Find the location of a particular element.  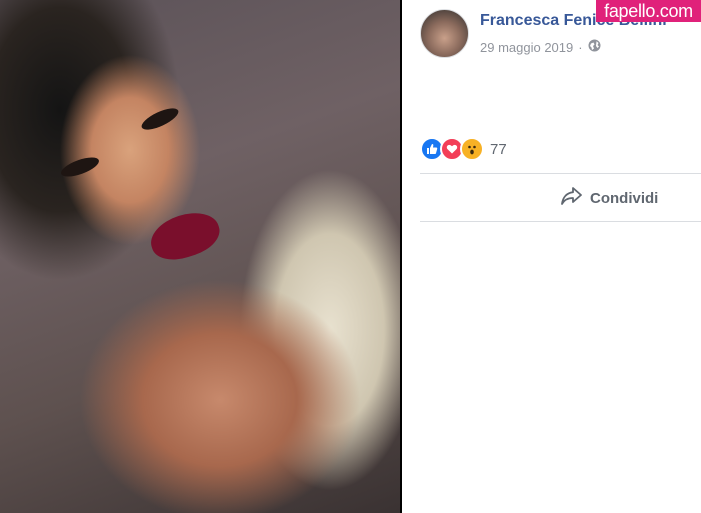

post-meta: 29 maggio 2019 · is located at coordinates (540, 47).